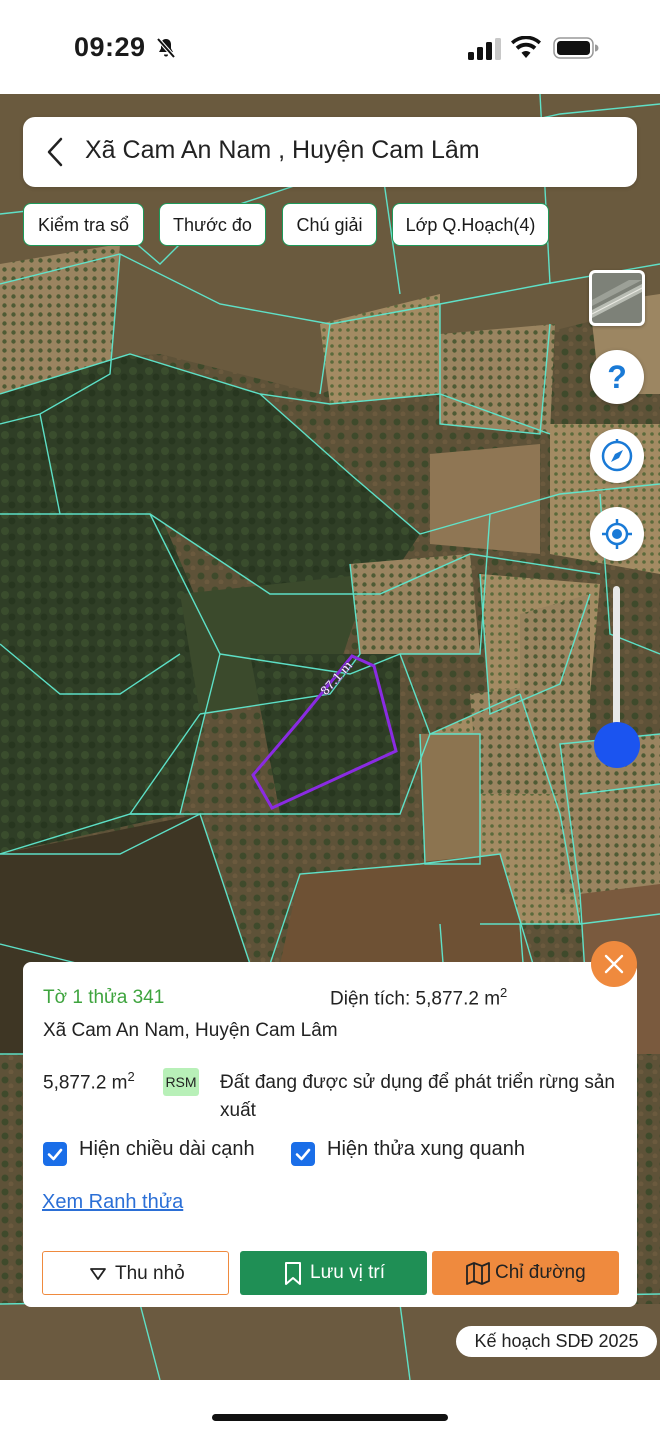  Describe the element at coordinates (330, 47) in the screenshot. I see `status-bar: 09:29` at that location.